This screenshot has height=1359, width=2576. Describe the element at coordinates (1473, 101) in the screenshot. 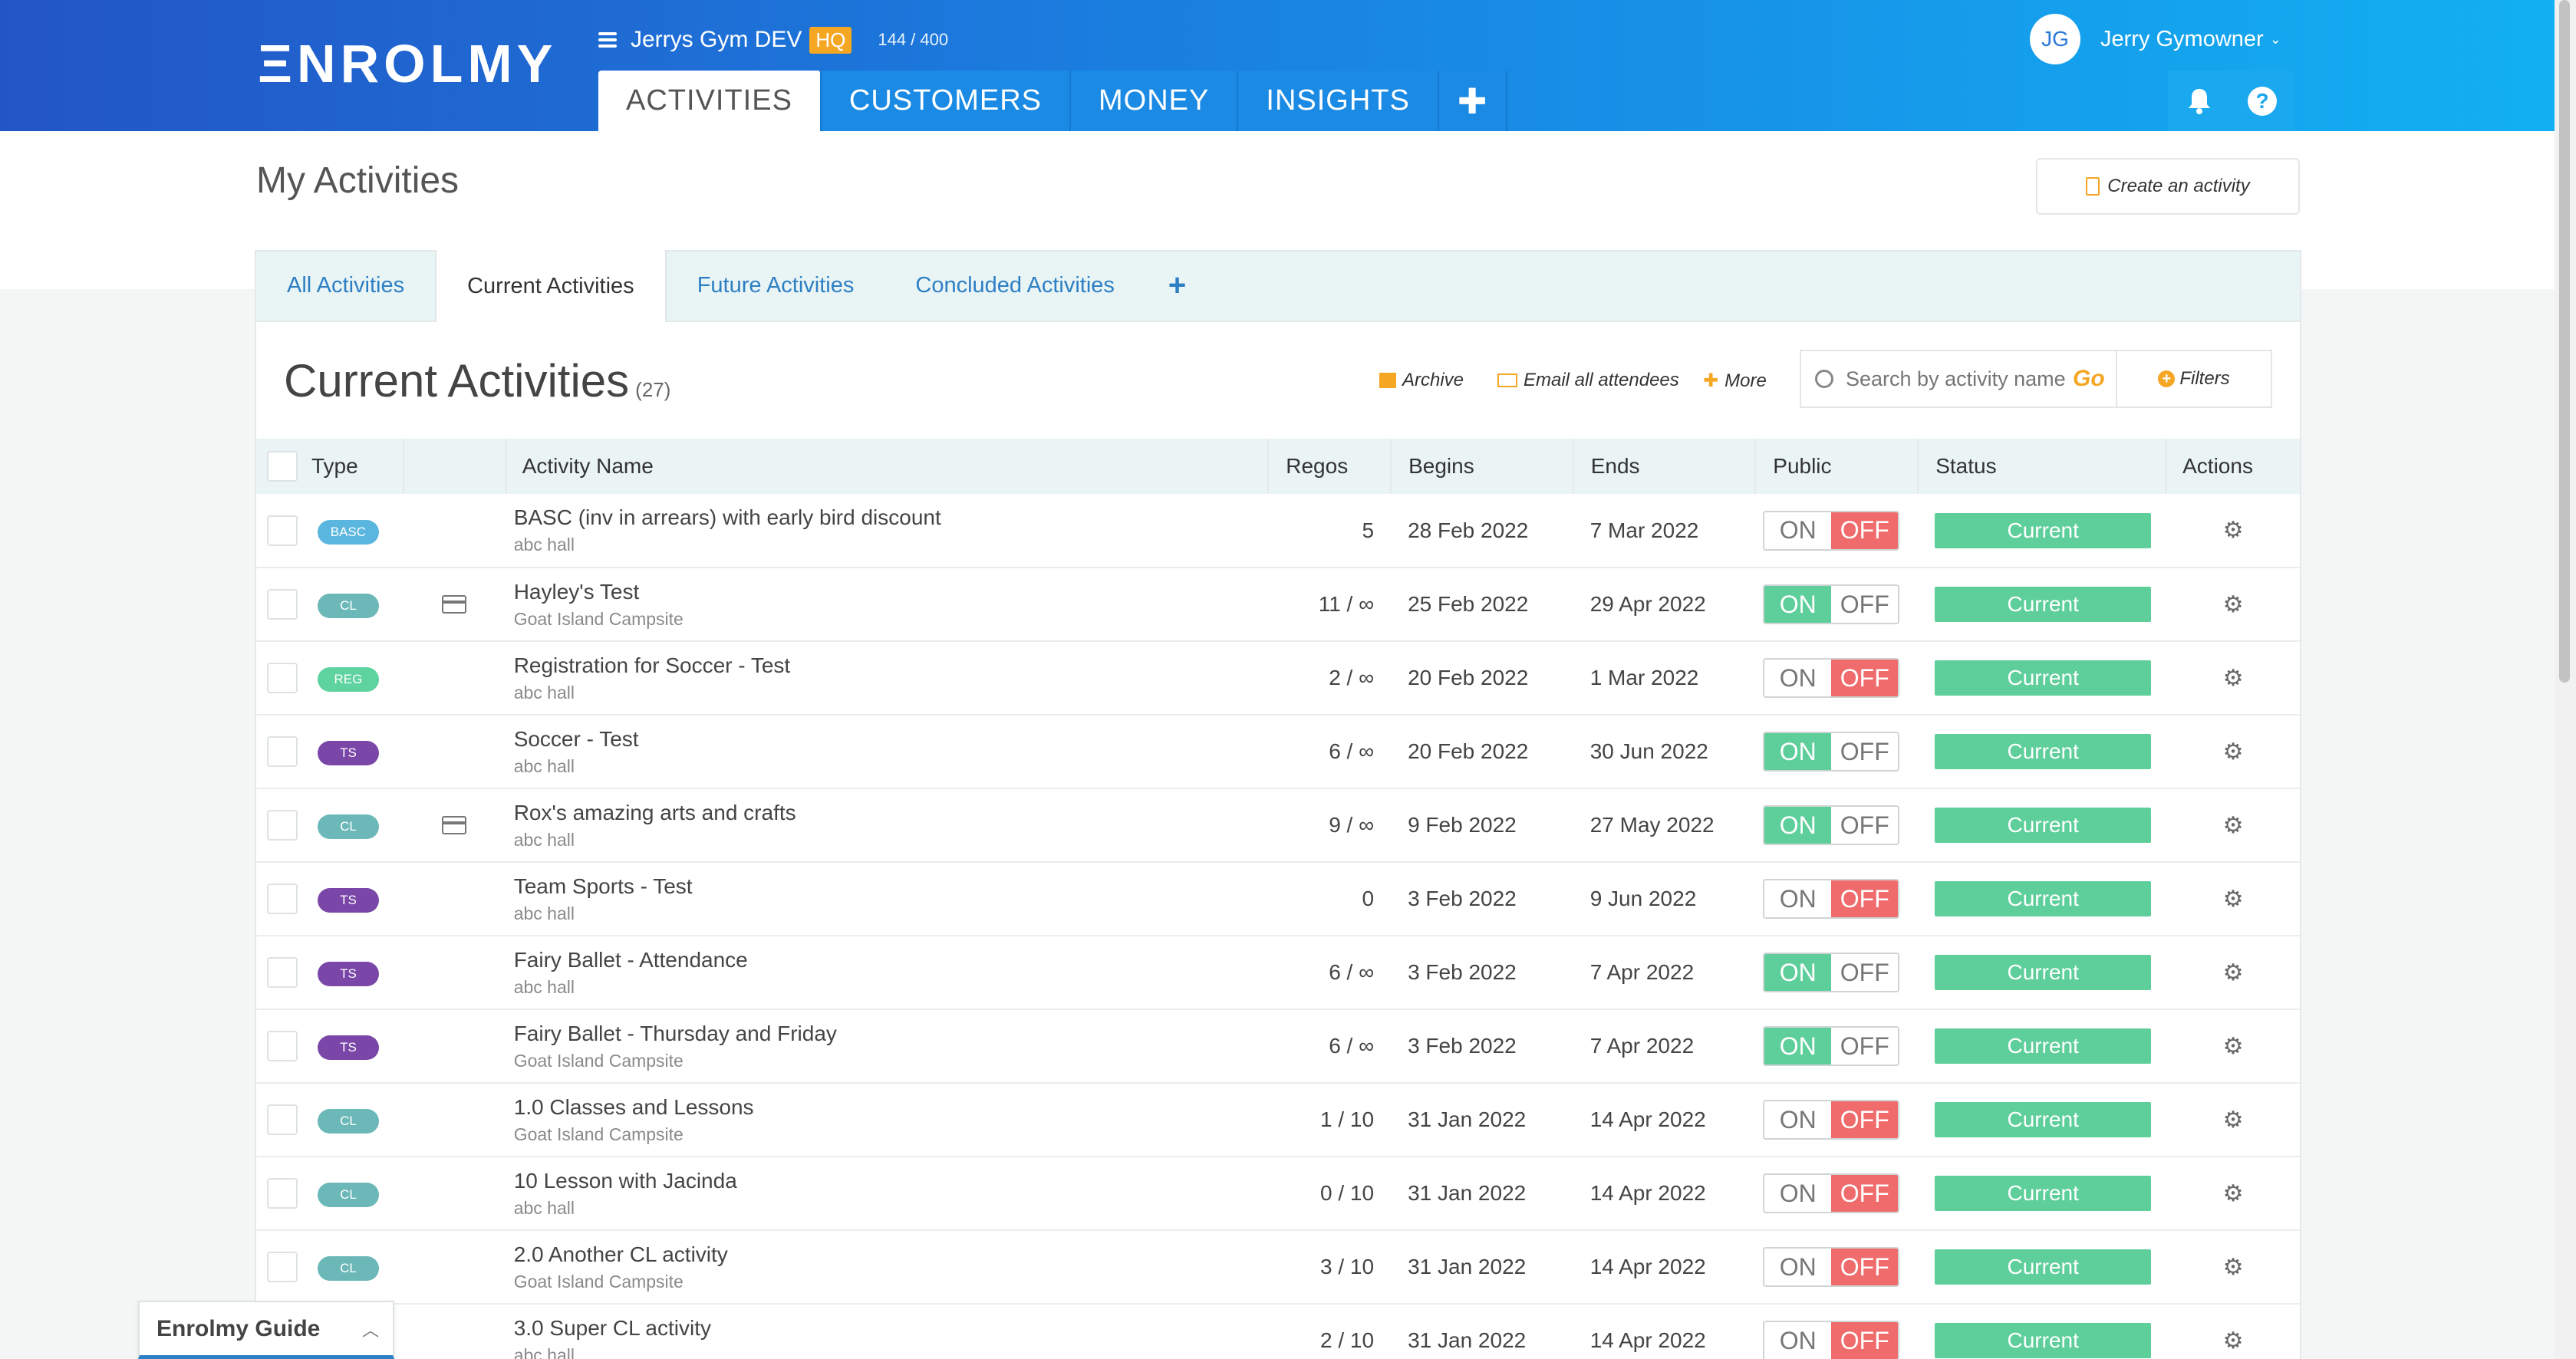

I see `nav-add-button: ✚` at that location.